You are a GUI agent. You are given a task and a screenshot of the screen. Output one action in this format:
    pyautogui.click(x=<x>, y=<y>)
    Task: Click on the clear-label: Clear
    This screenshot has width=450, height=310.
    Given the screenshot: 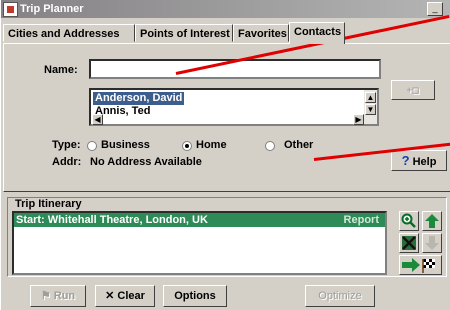 What is the action you would take?
    pyautogui.click(x=131, y=296)
    